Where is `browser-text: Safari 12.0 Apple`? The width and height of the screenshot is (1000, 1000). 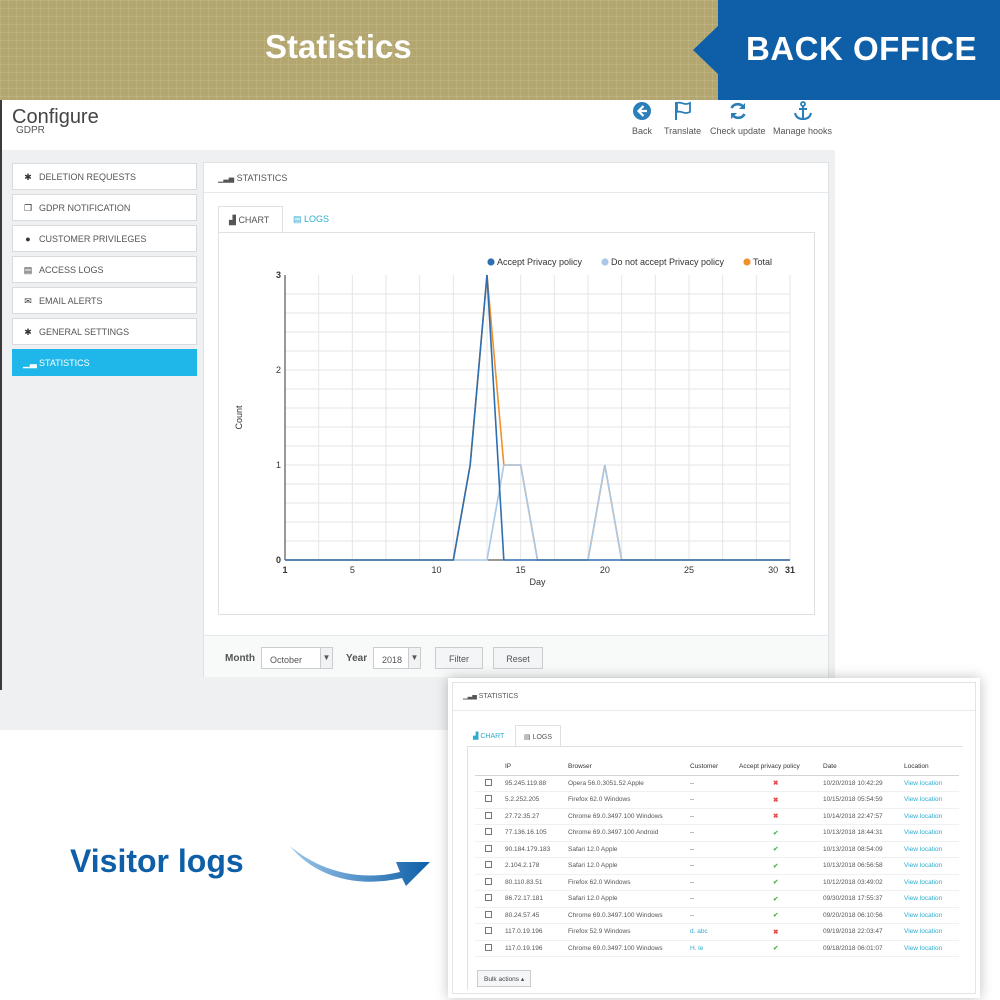 browser-text: Safari 12.0 Apple is located at coordinates (593, 866).